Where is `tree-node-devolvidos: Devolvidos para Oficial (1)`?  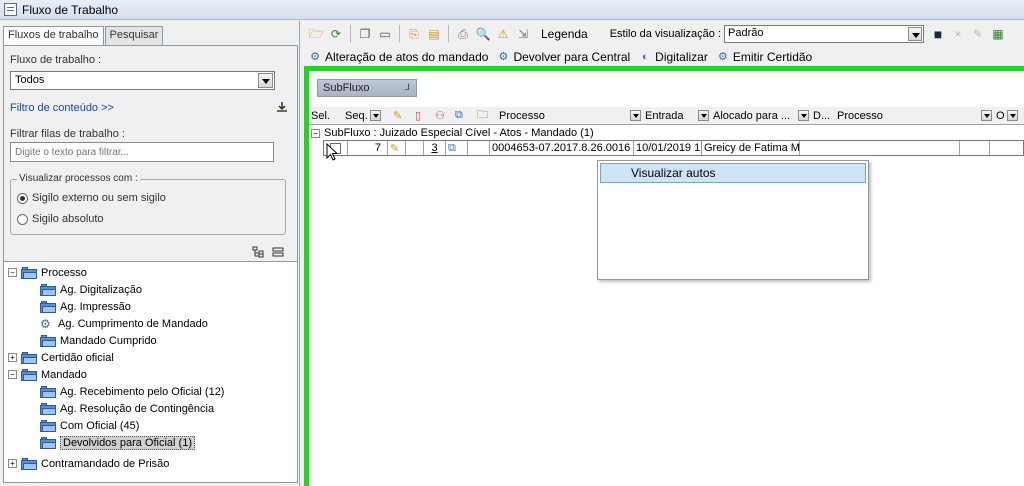 tree-node-devolvidos: Devolvidos para Oficial (1) is located at coordinates (117, 442).